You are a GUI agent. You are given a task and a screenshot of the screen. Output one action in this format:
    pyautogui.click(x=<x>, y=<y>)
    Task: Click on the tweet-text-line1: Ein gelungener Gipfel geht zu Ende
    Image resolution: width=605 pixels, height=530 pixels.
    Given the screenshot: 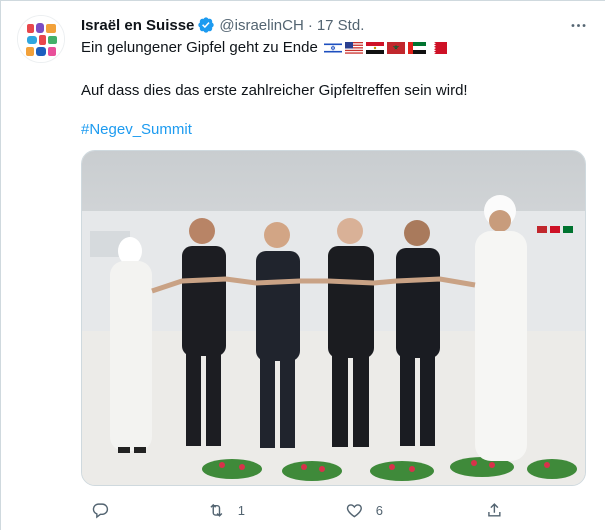 What is the action you would take?
    pyautogui.click(x=264, y=48)
    